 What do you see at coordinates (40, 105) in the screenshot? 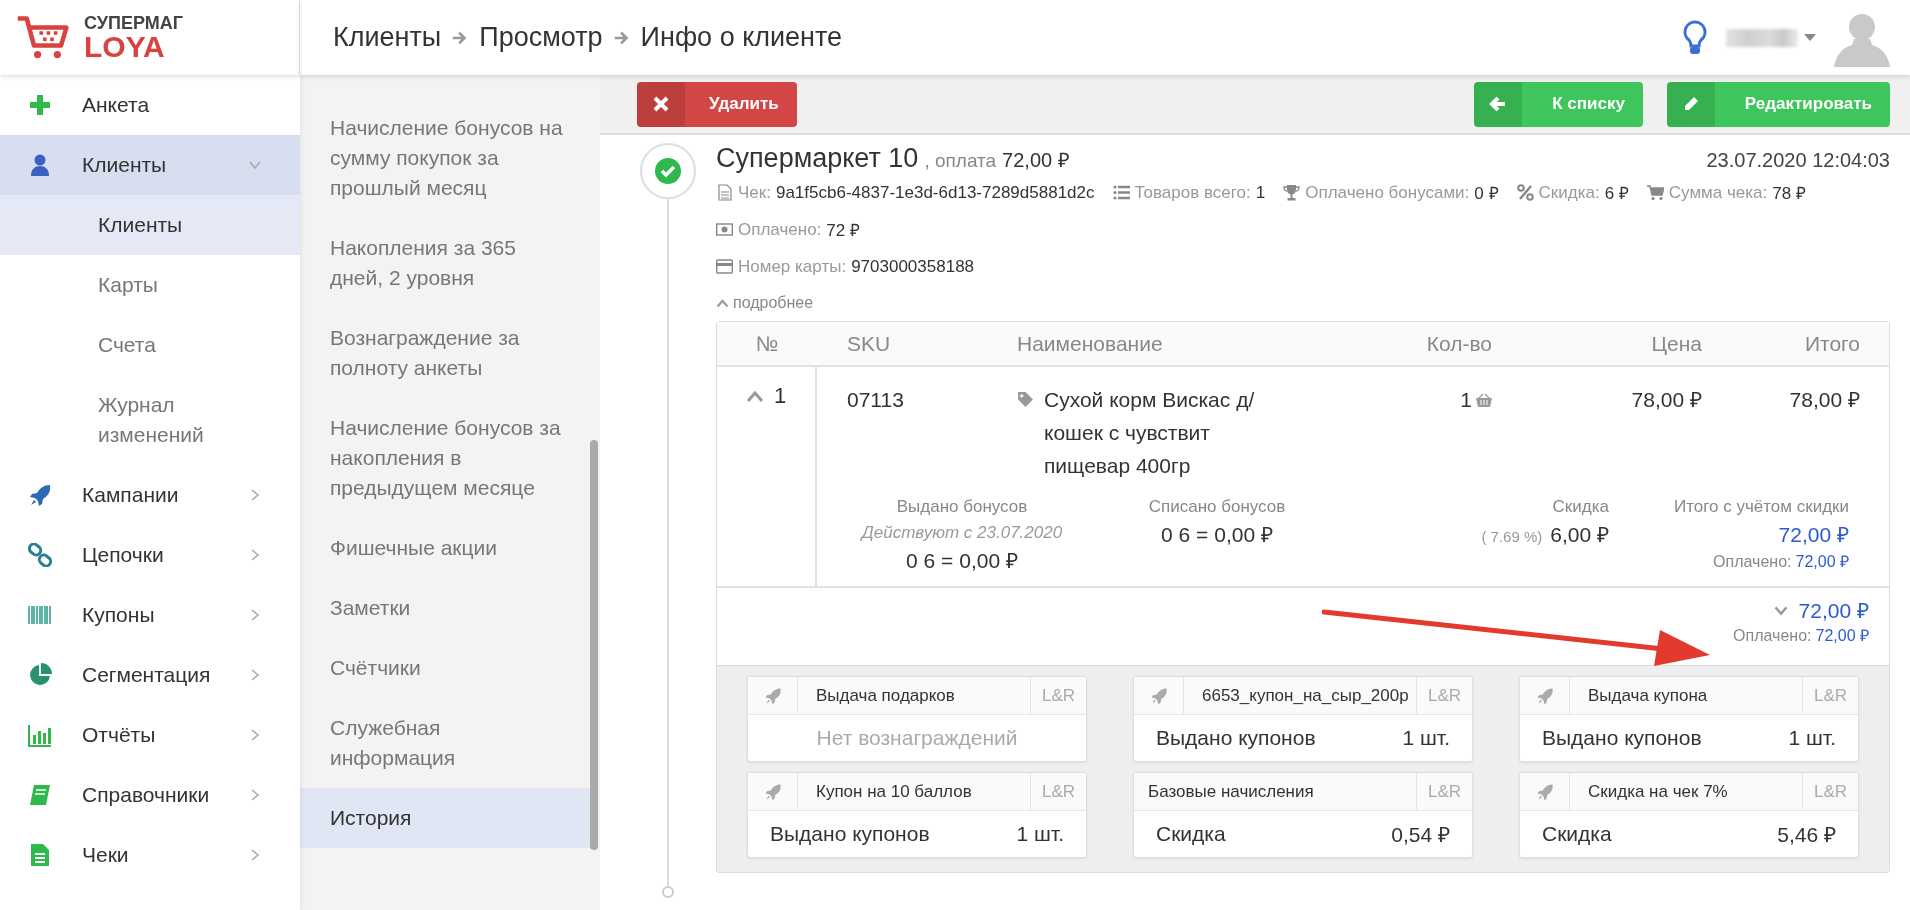
I see `plus-icon` at bounding box center [40, 105].